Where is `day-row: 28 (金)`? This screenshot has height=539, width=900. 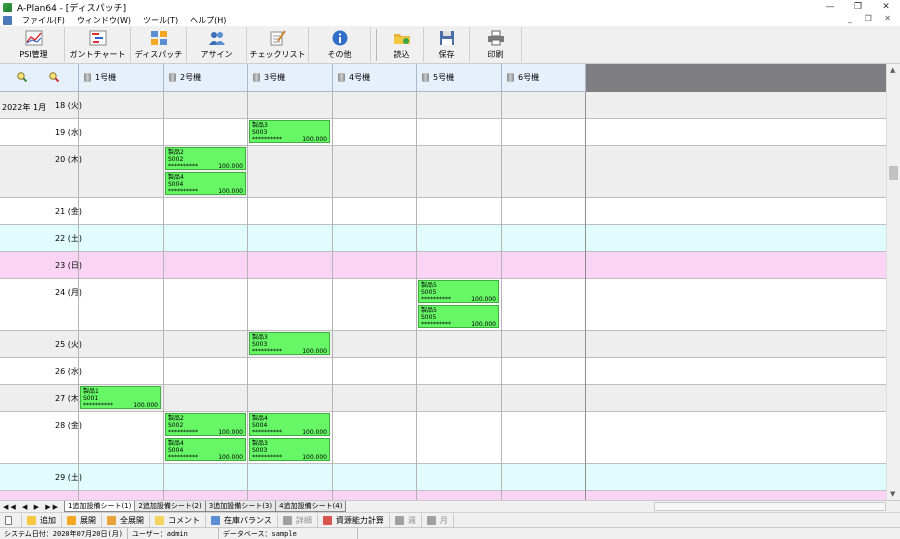
day-row: 28 (金) is located at coordinates (443, 438).